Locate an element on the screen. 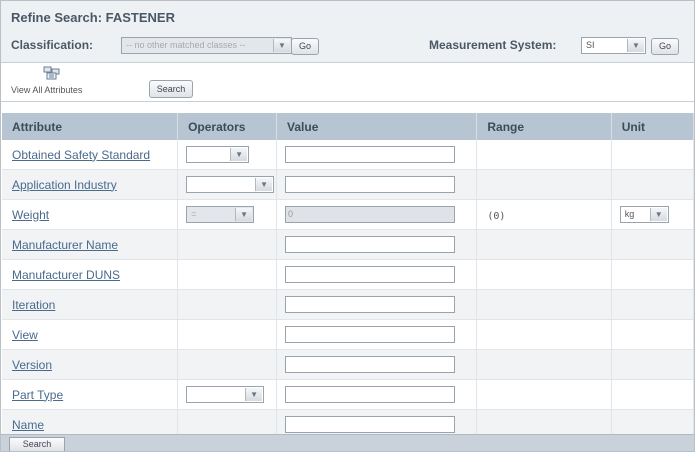 The image size is (697, 454). attribute-link-name: Name is located at coordinates (28, 425).